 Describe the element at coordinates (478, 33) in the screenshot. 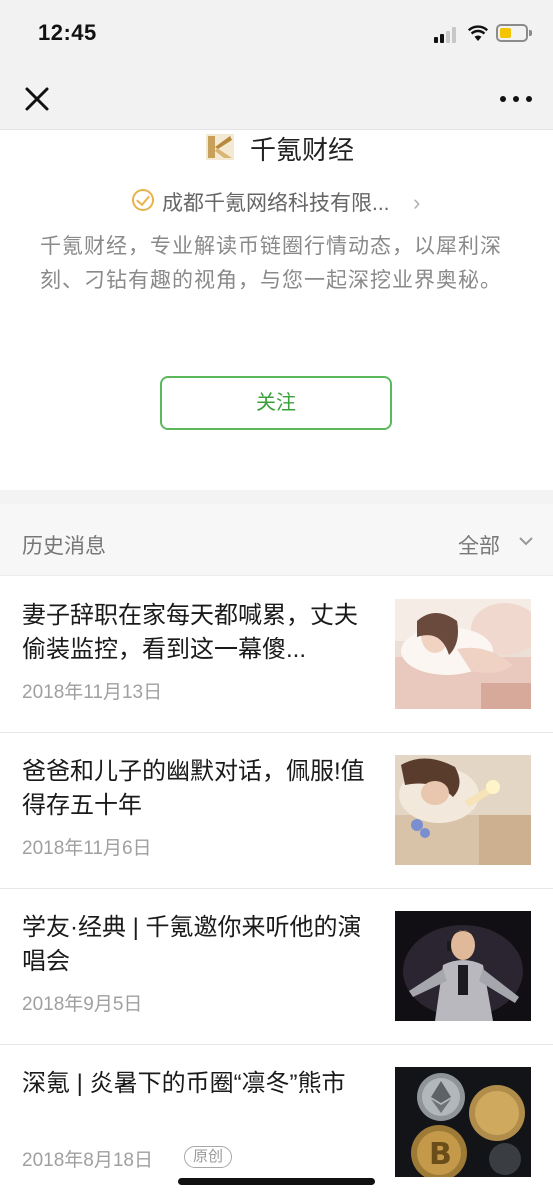

I see `wifi-icon` at that location.